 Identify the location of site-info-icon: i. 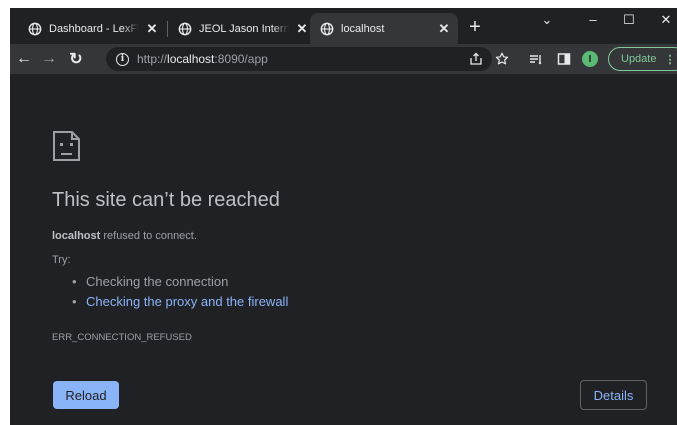
(122, 59).